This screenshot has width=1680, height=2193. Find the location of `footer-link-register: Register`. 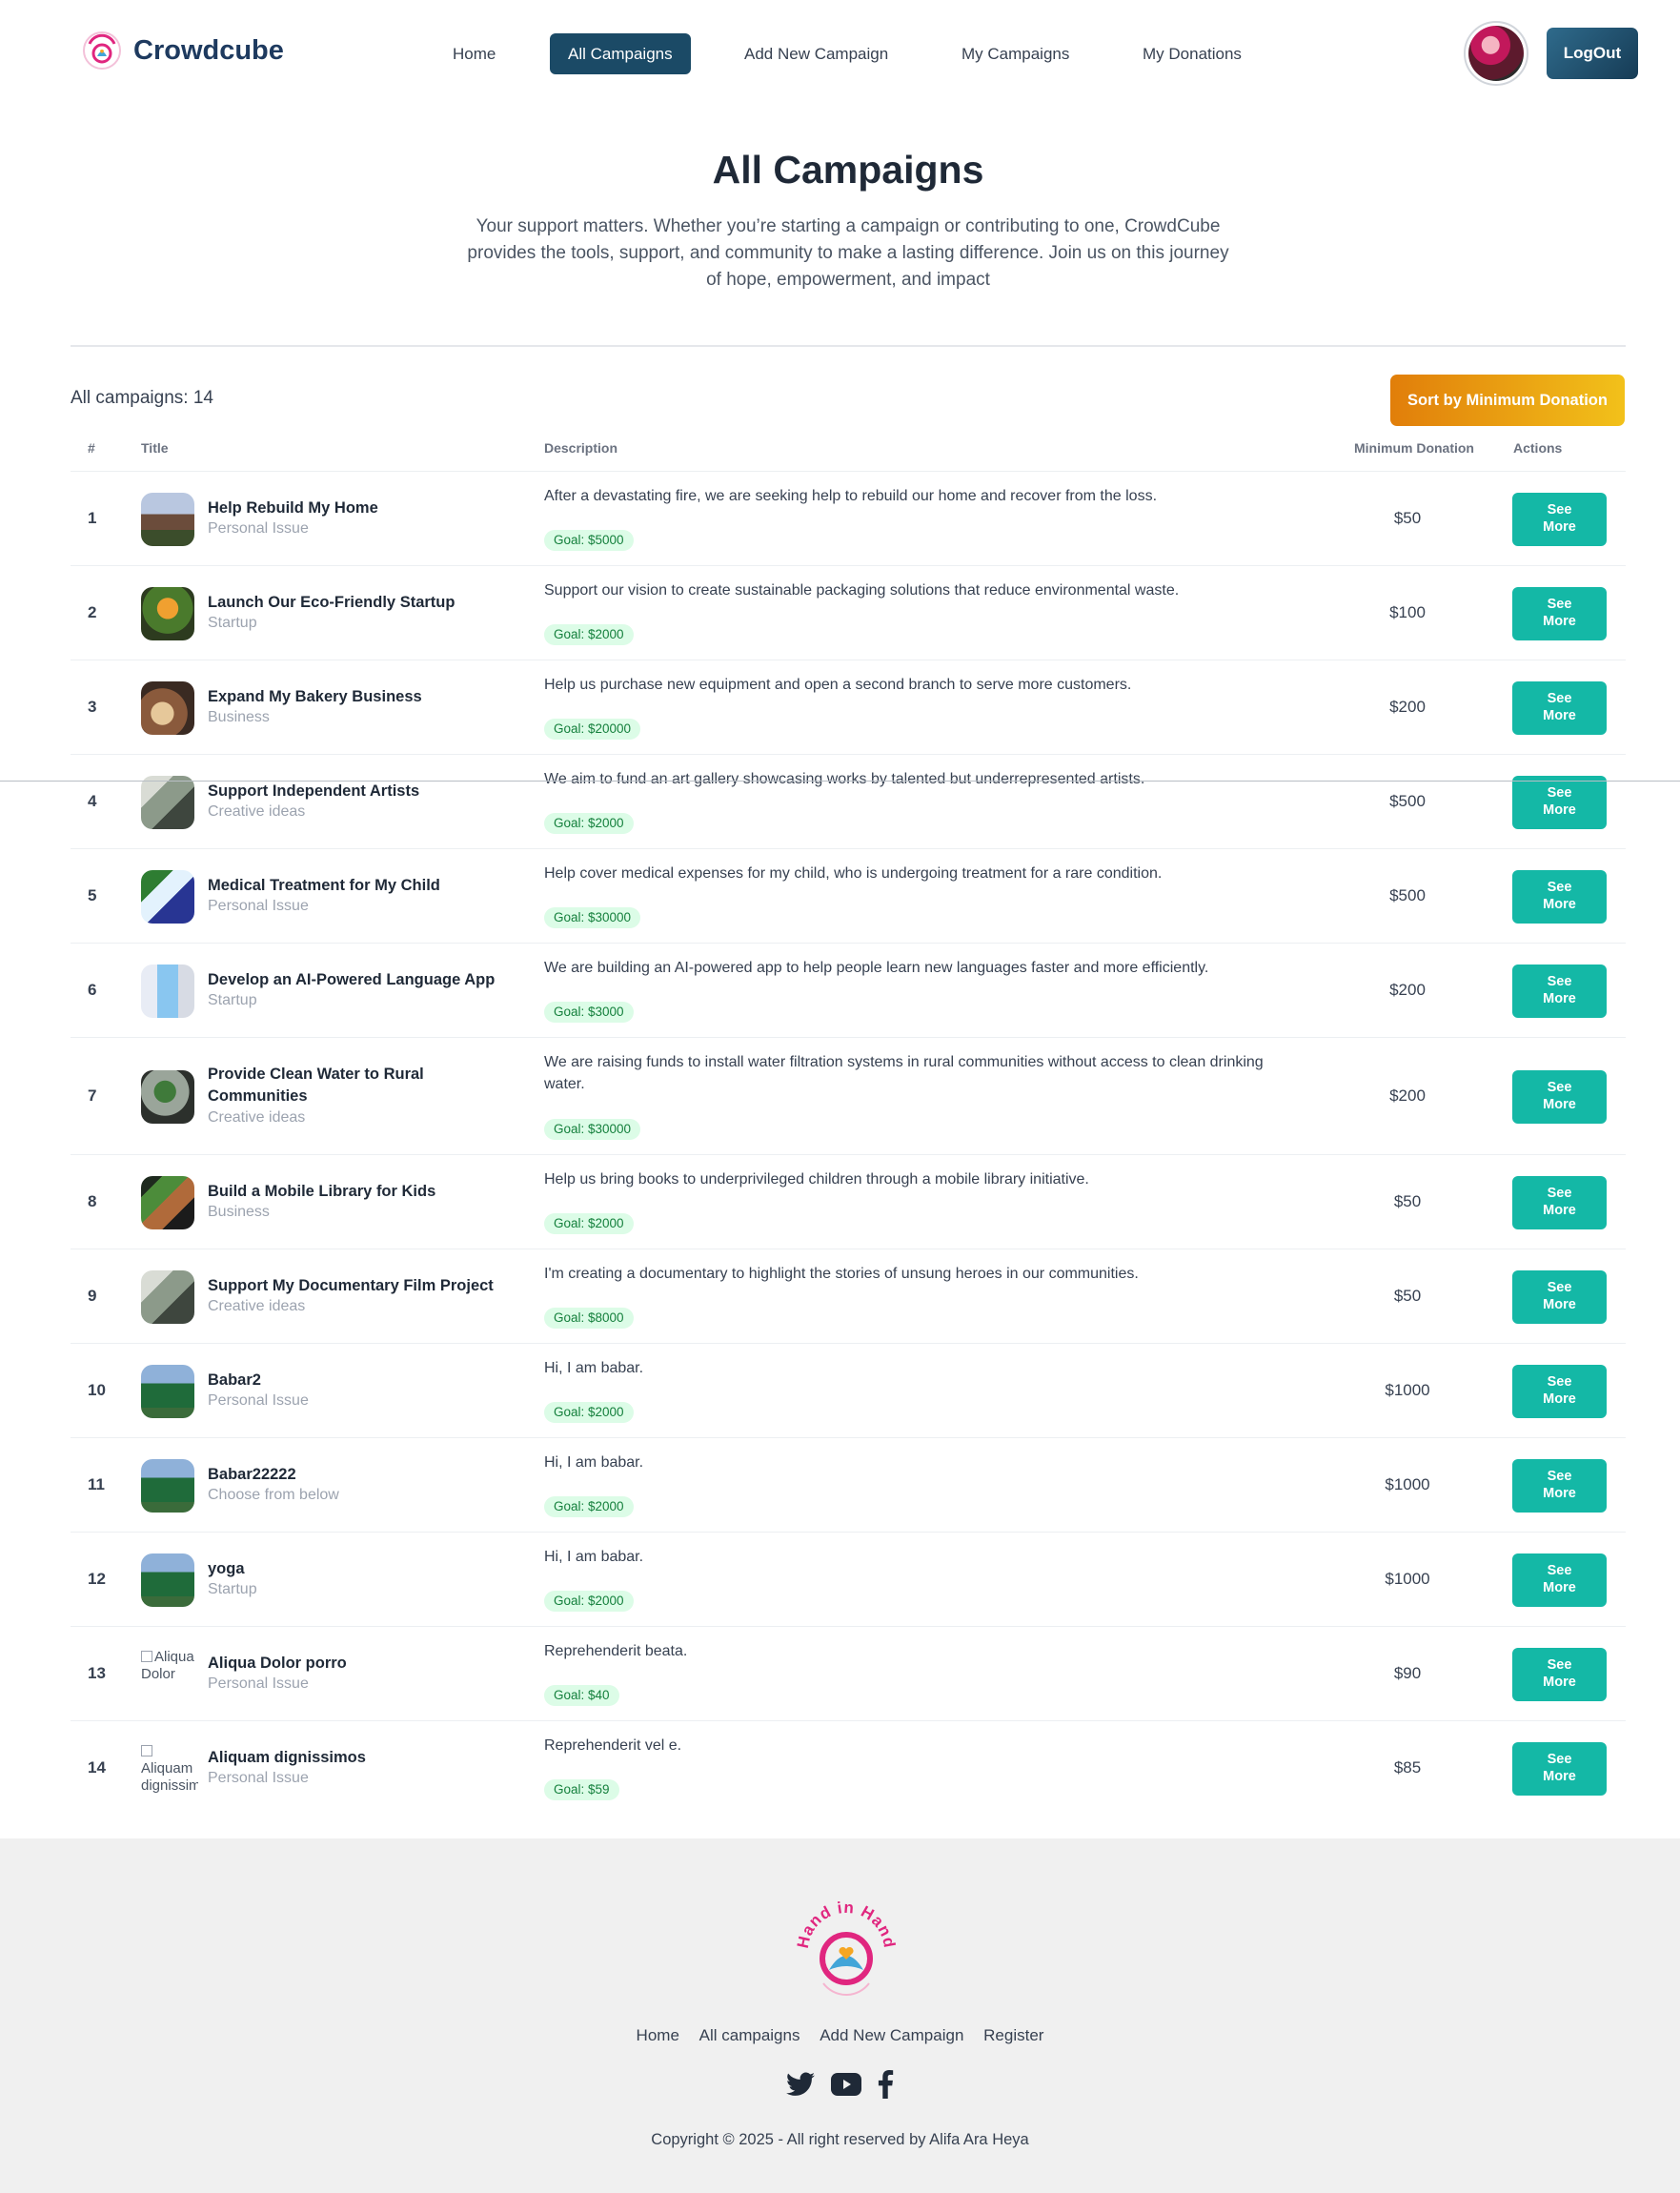

footer-link-register: Register is located at coordinates (1013, 2035).